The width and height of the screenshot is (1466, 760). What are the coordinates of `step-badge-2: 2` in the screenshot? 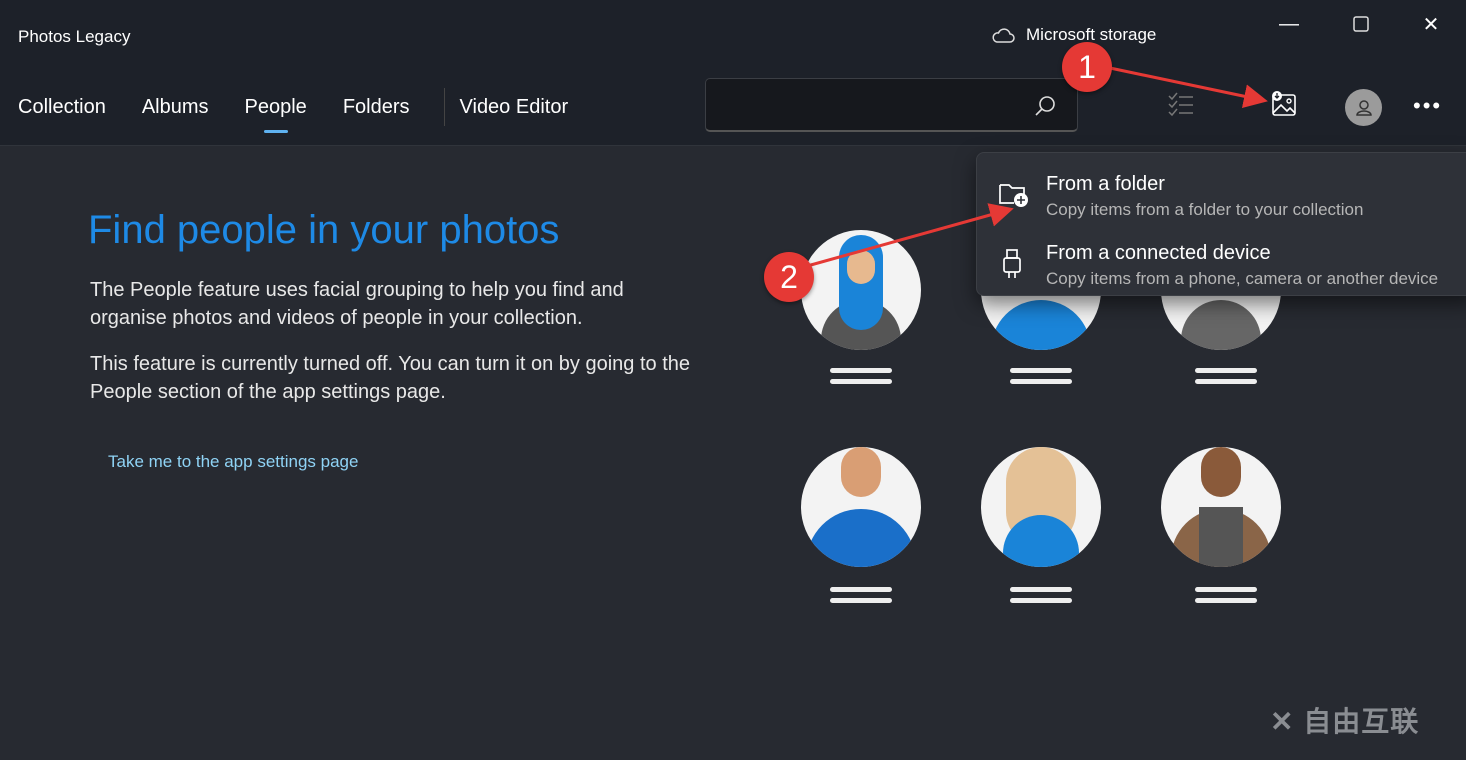 It's located at (789, 277).